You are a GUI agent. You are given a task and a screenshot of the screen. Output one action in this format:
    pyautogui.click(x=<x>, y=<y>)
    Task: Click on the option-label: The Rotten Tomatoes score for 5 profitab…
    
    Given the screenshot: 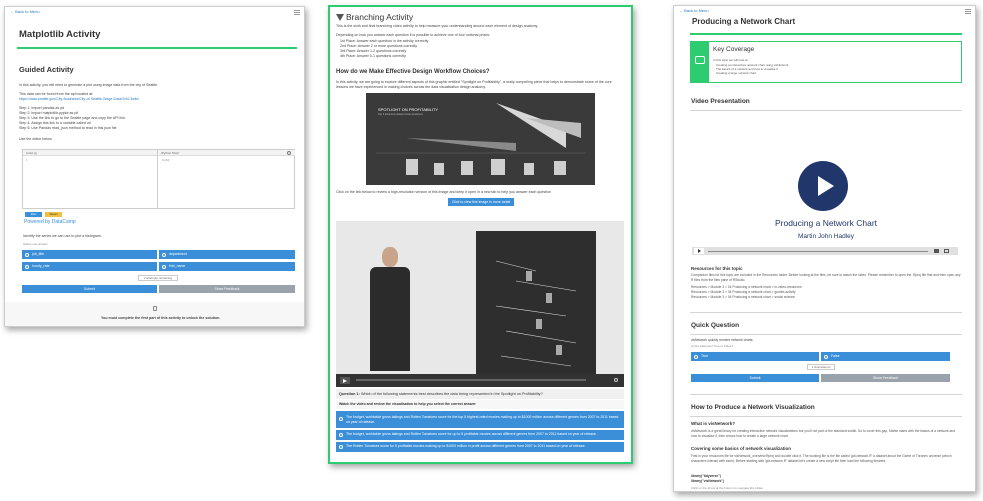 What is the action you would take?
    pyautogui.click(x=466, y=446)
    